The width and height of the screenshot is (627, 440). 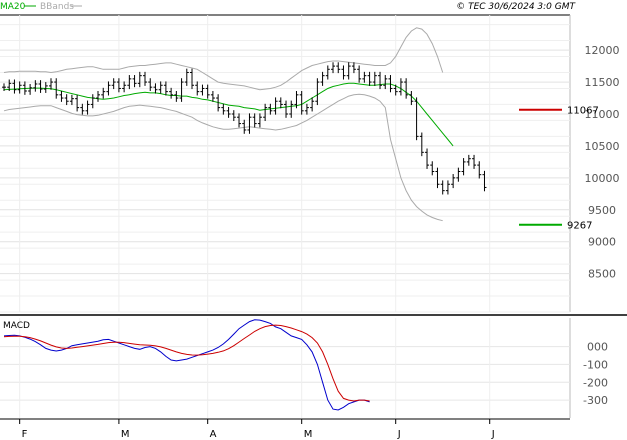 What do you see at coordinates (223, 59) in the screenshot?
I see `bb-upper-line` at bounding box center [223, 59].